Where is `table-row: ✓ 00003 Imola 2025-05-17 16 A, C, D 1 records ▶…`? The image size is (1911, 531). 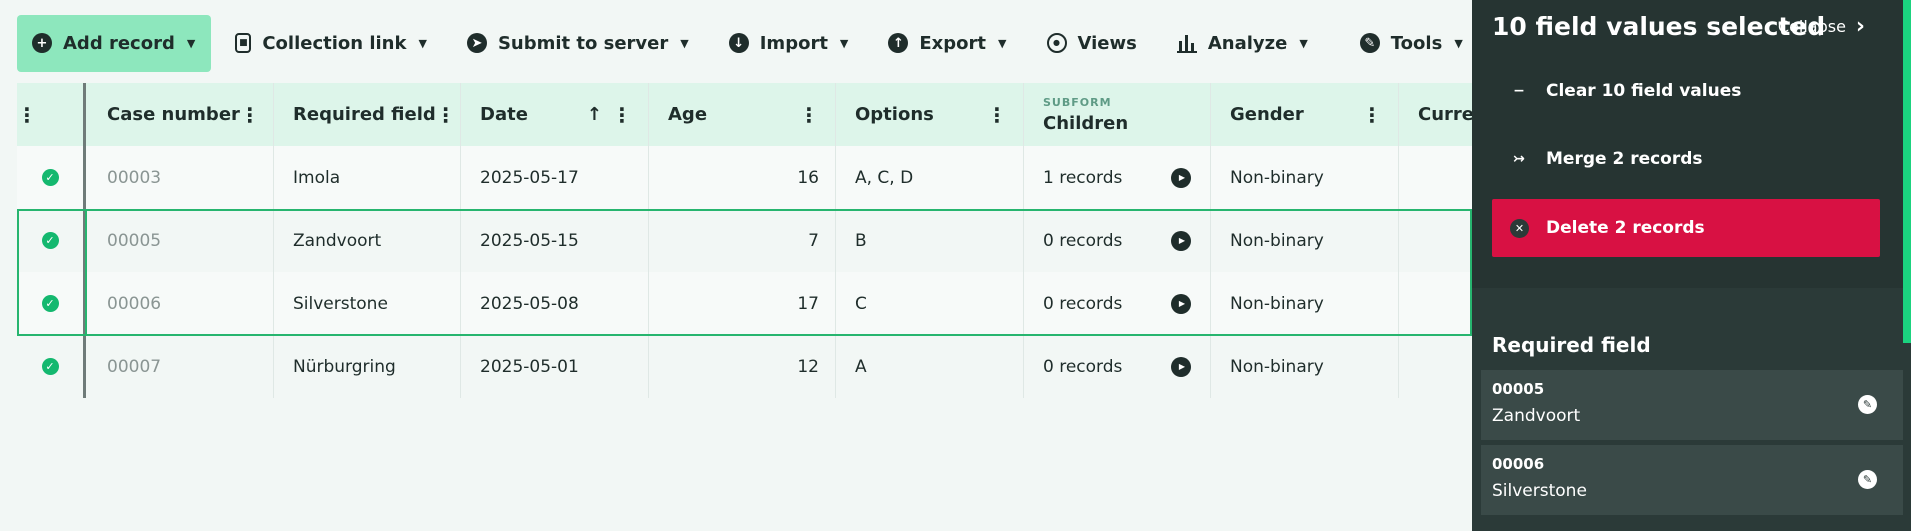
table-row: ✓ 00003 Imola 2025-05-17 16 A, C, D 1 records ▶… is located at coordinates (744, 177).